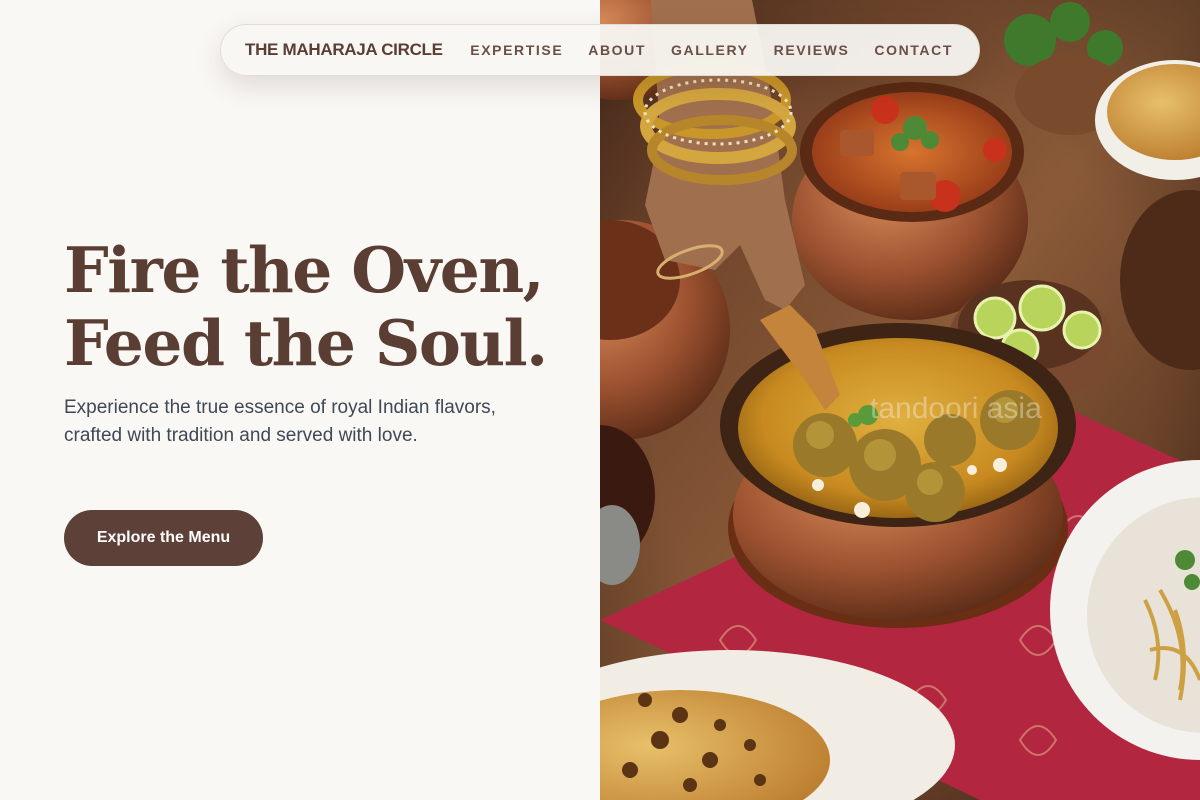 The image size is (1200, 800). I want to click on nav-link-gallery: GALLERY, so click(710, 50).